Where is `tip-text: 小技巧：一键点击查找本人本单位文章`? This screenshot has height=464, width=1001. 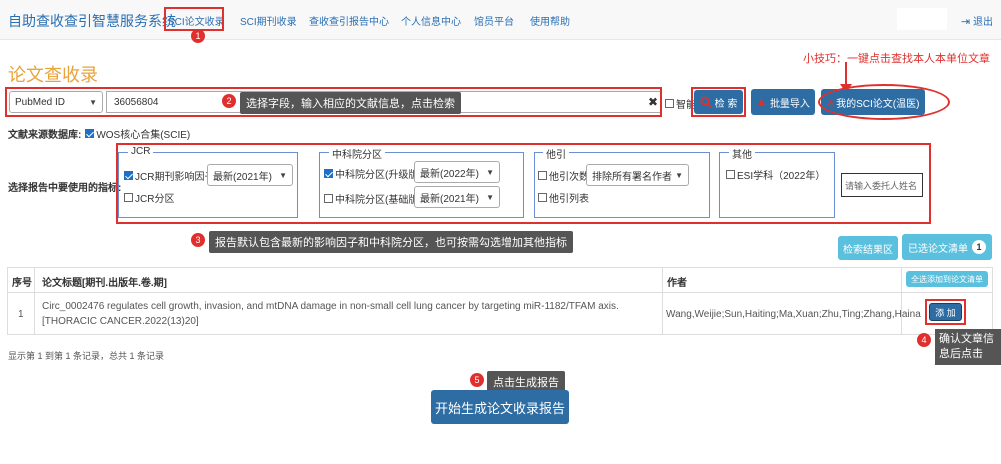 tip-text: 小技巧：一键点击查找本人本单位文章 is located at coordinates (896, 59).